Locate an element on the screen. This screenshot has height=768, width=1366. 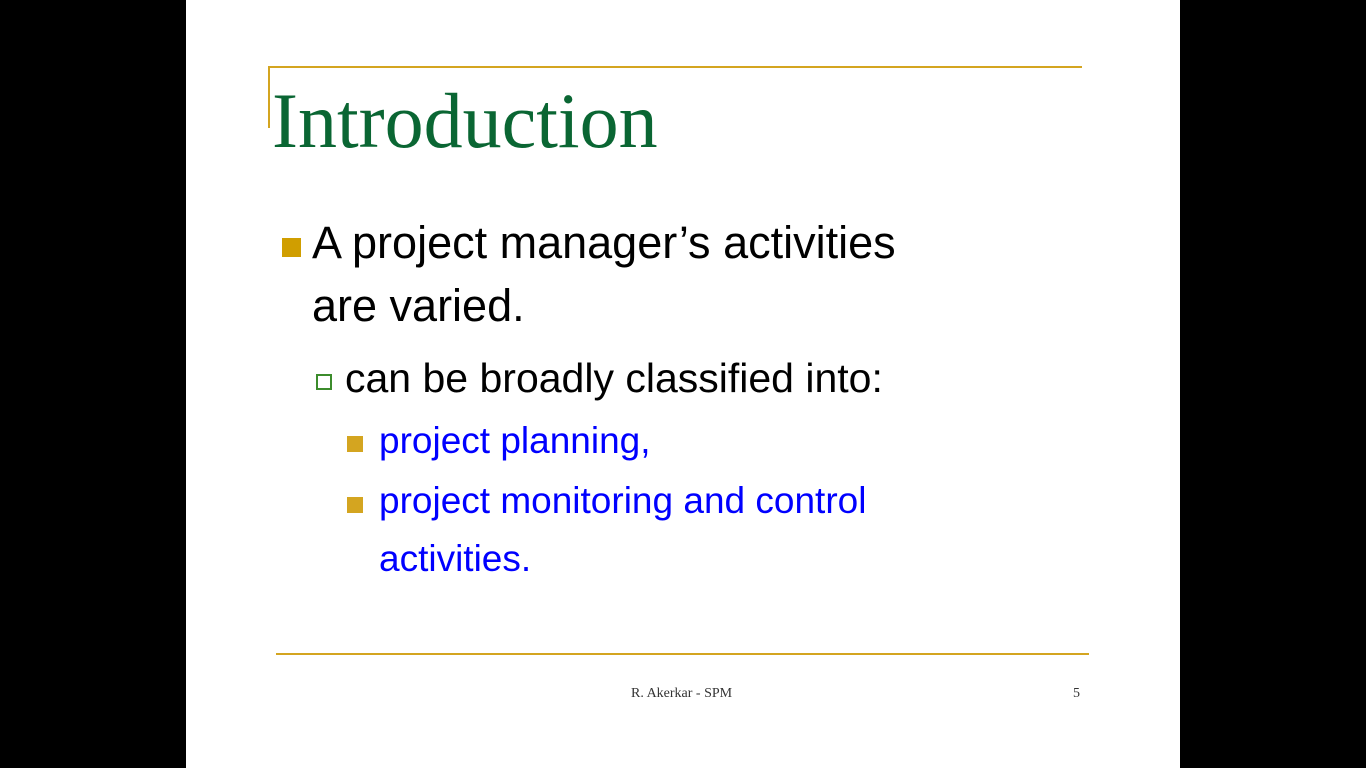
bullet-line: are varied. is located at coordinates (418, 305).